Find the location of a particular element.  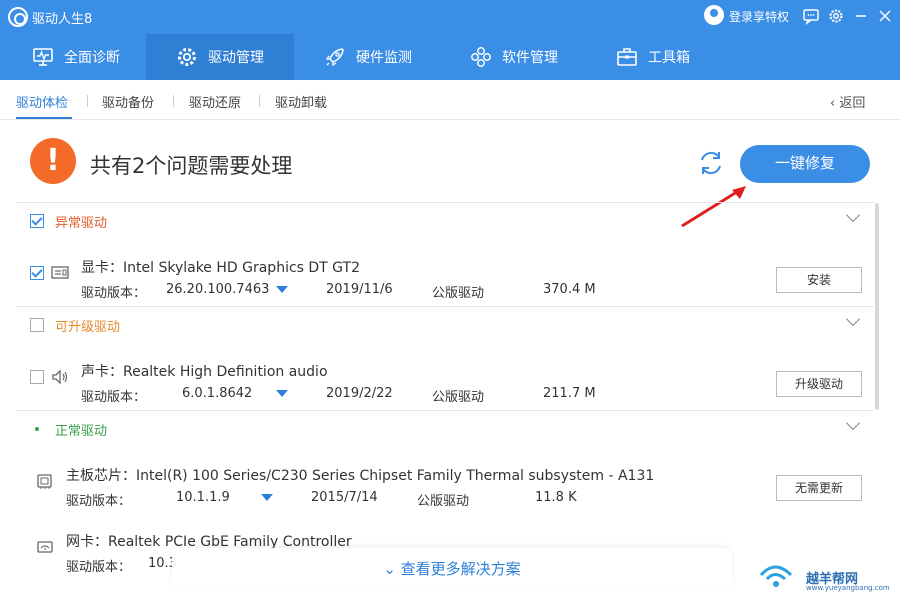

rocket-icon is located at coordinates (335, 57).